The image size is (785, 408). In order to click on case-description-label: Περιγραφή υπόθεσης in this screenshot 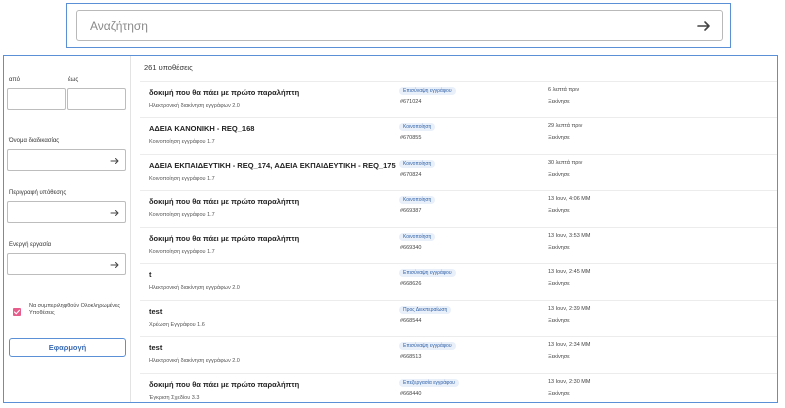, I will do `click(38, 193)`.